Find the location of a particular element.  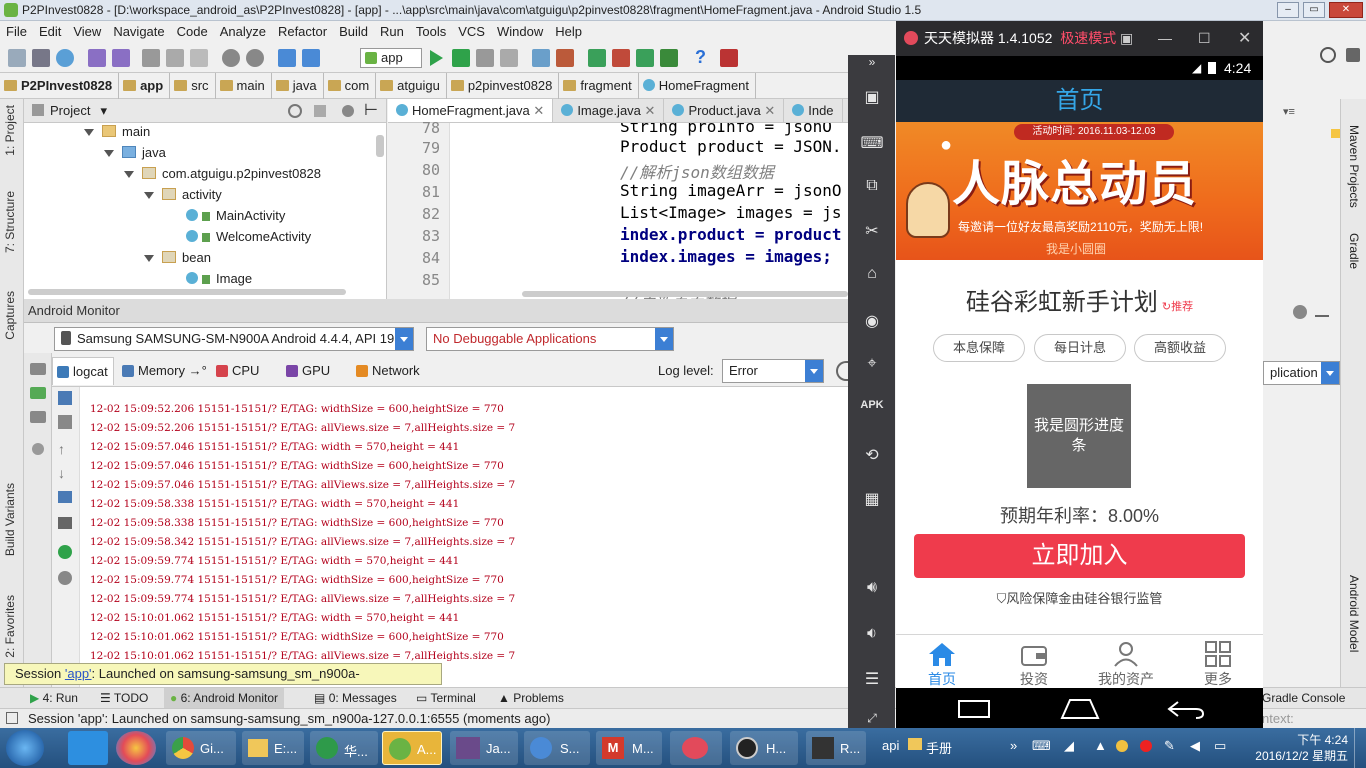

menu-run: Run is located at coordinates (392, 31).